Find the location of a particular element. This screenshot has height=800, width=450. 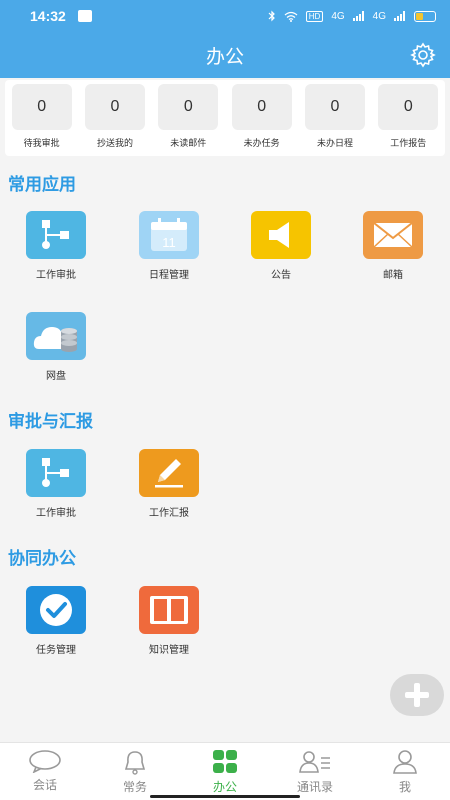

counter-label: 未读邮件 is located at coordinates (188, 143).